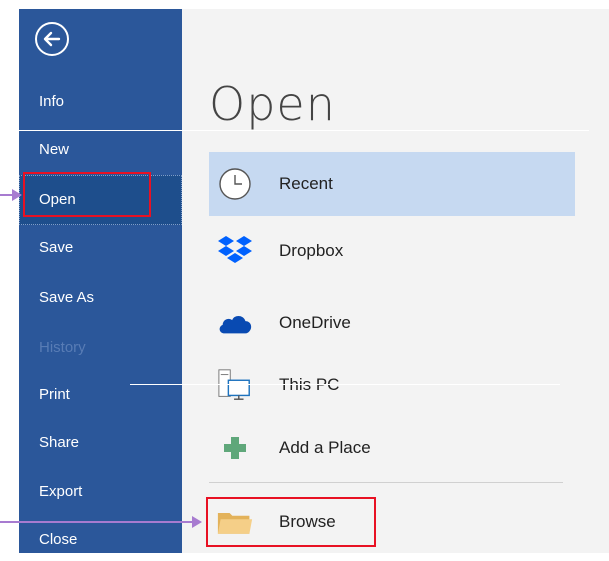  What do you see at coordinates (100, 492) in the screenshot?
I see `sidebar-item-export: Export` at bounding box center [100, 492].